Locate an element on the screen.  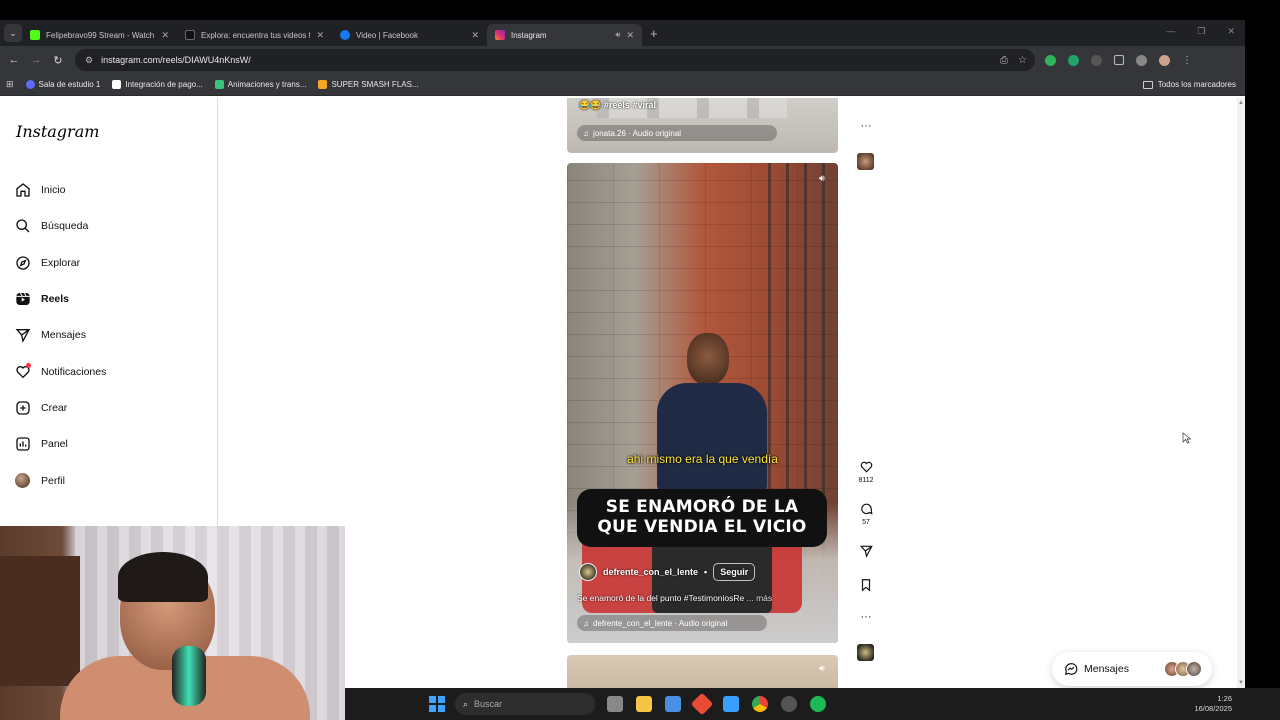
save-button is located at coordinates (866, 585).